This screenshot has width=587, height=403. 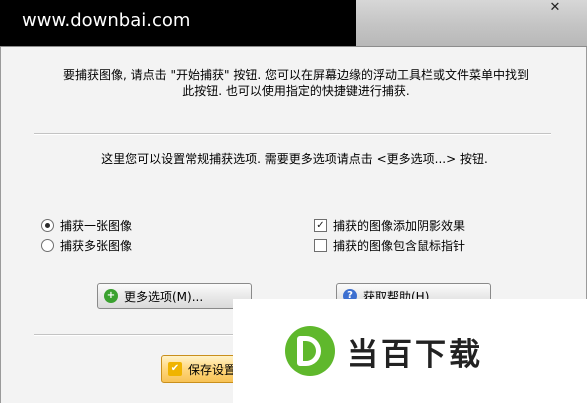 What do you see at coordinates (96, 225) in the screenshot?
I see `radio-label-single: 捕获一张图像` at bounding box center [96, 225].